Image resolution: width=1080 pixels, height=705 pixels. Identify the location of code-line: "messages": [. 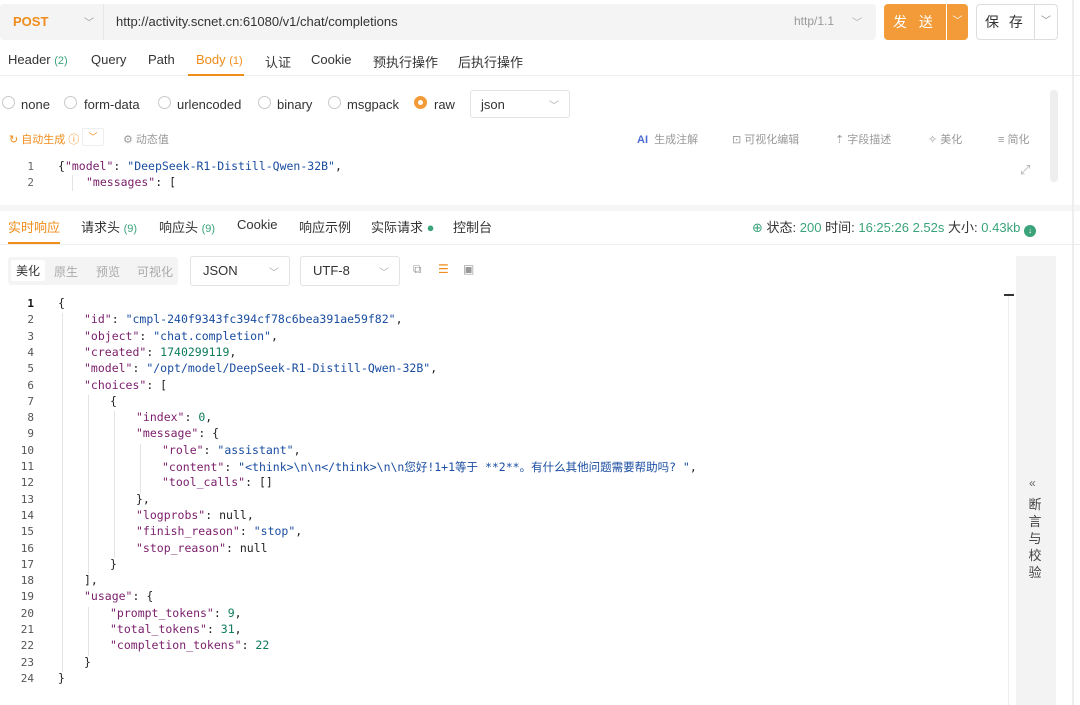
(131, 182).